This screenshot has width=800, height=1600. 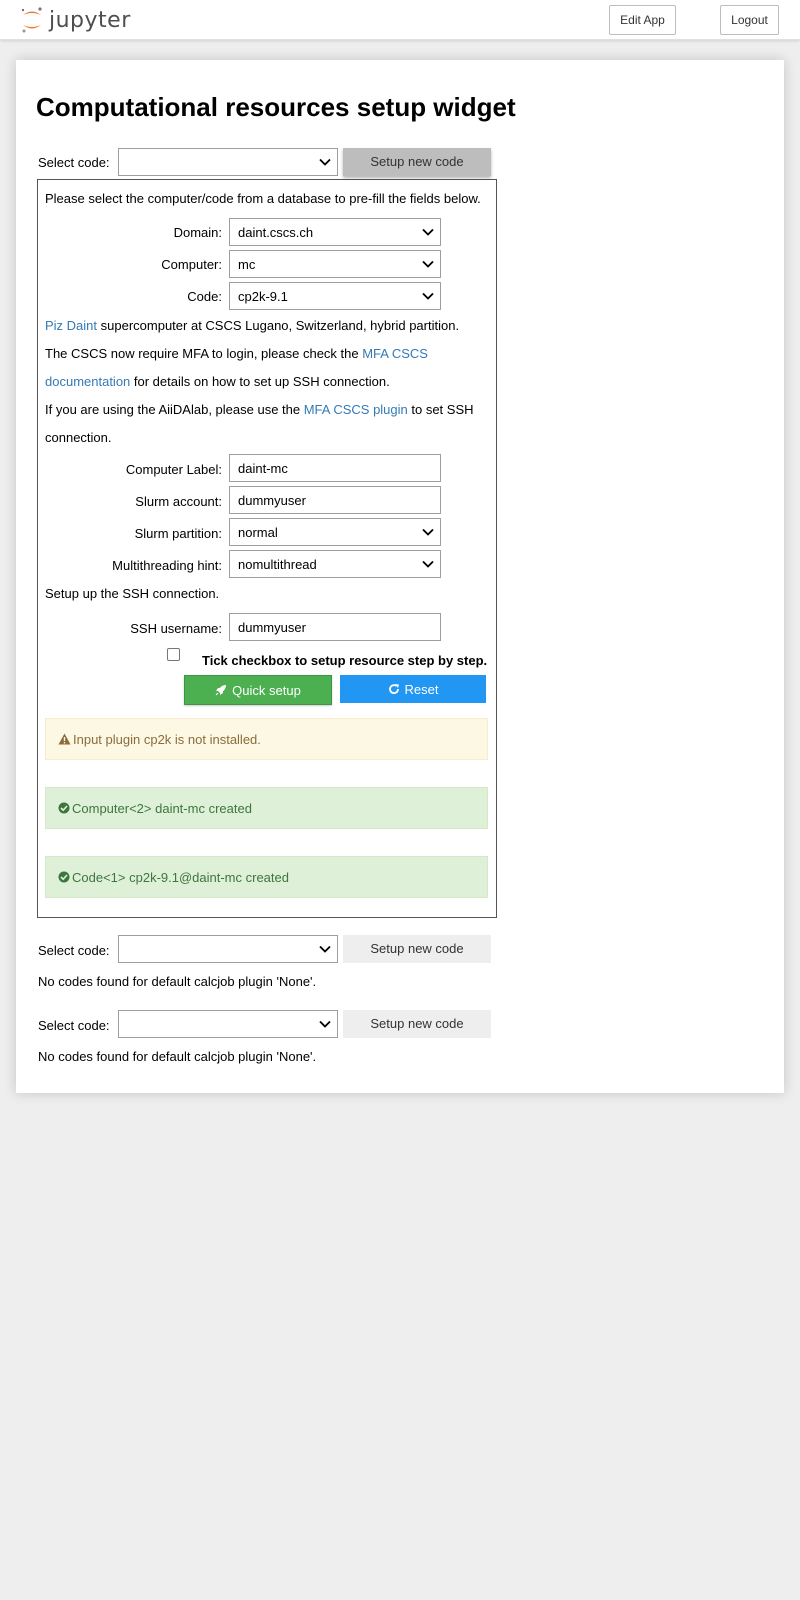 What do you see at coordinates (417, 162) in the screenshot?
I see `setup-new-code-button: Setup new code` at bounding box center [417, 162].